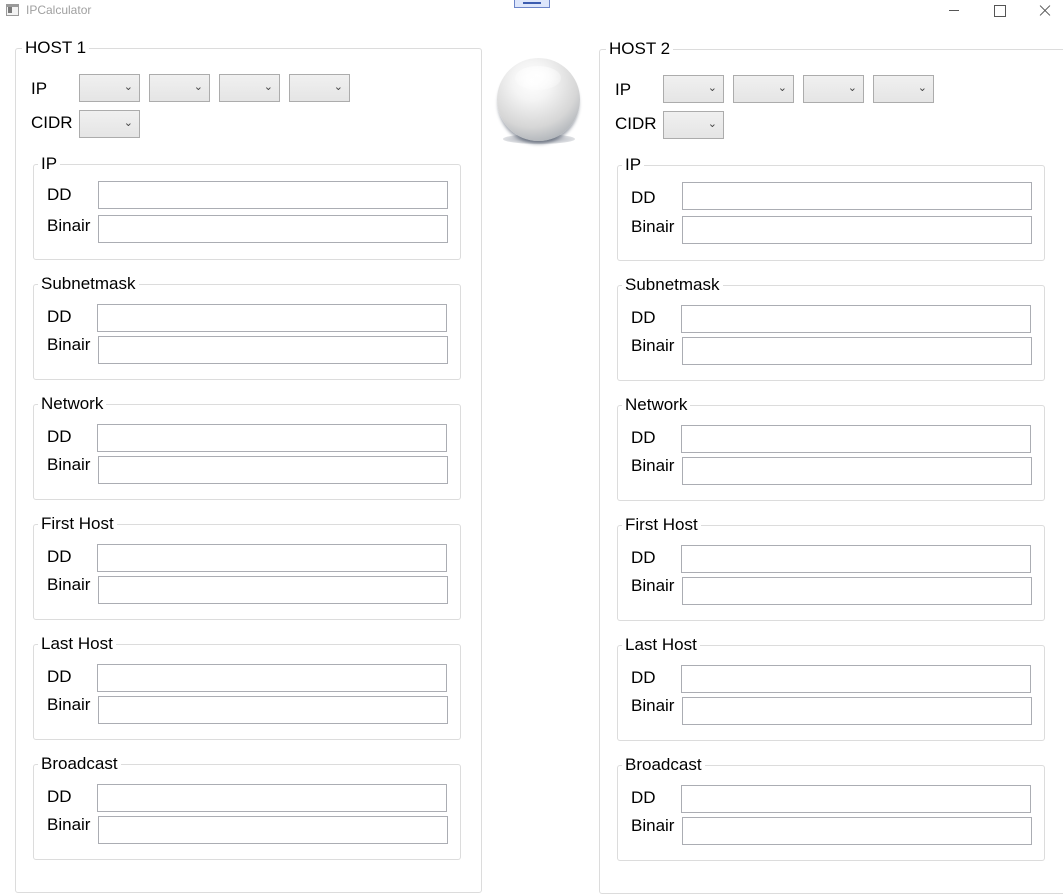  Describe the element at coordinates (109, 88) in the screenshot. I see `host1-ip-octet-1-combo: ⌄` at that location.